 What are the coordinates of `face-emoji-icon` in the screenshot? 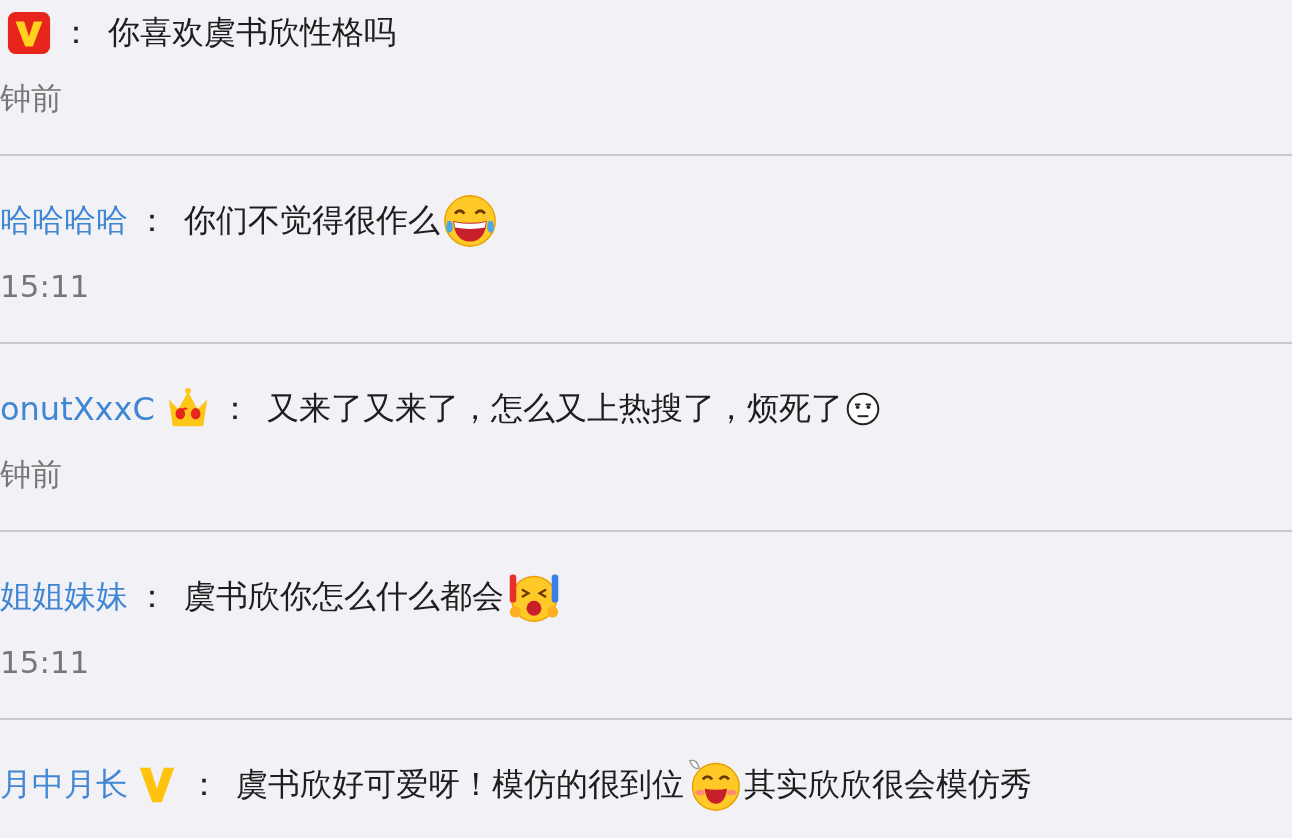 It's located at (862, 409).